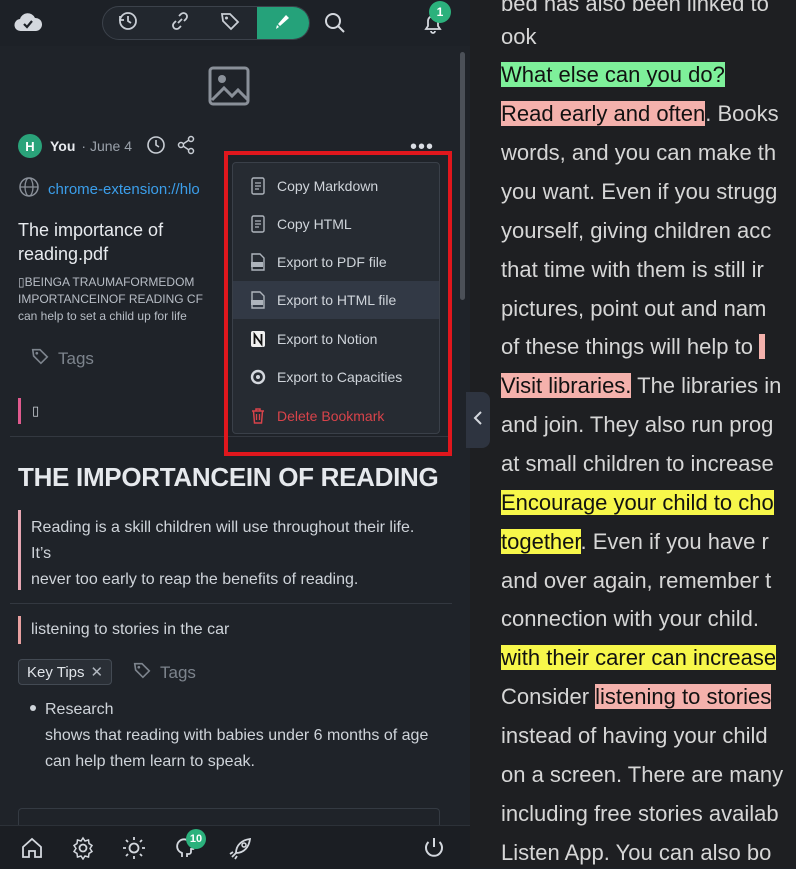  Describe the element at coordinates (637, 424) in the screenshot. I see `reader-line: and join. They also run prog` at that location.